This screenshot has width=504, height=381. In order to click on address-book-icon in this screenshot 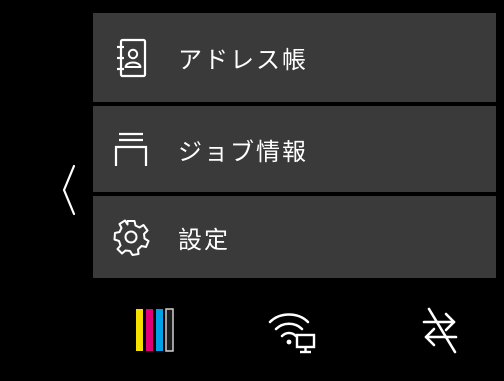, I will do `click(131, 58)`.